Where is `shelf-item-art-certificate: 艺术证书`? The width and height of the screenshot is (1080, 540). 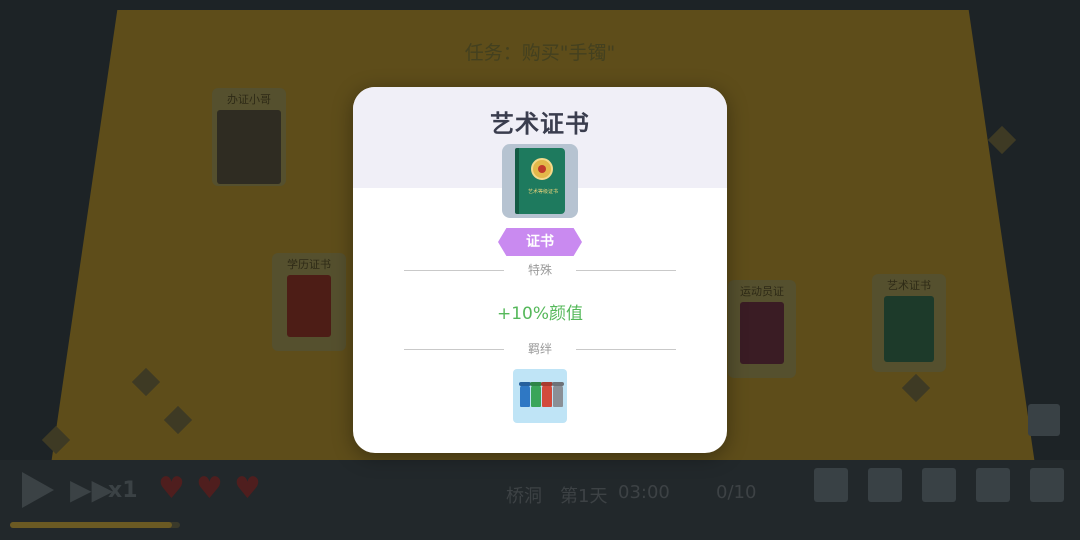
shelf-item-art-certificate: 艺术证书 is located at coordinates (909, 323).